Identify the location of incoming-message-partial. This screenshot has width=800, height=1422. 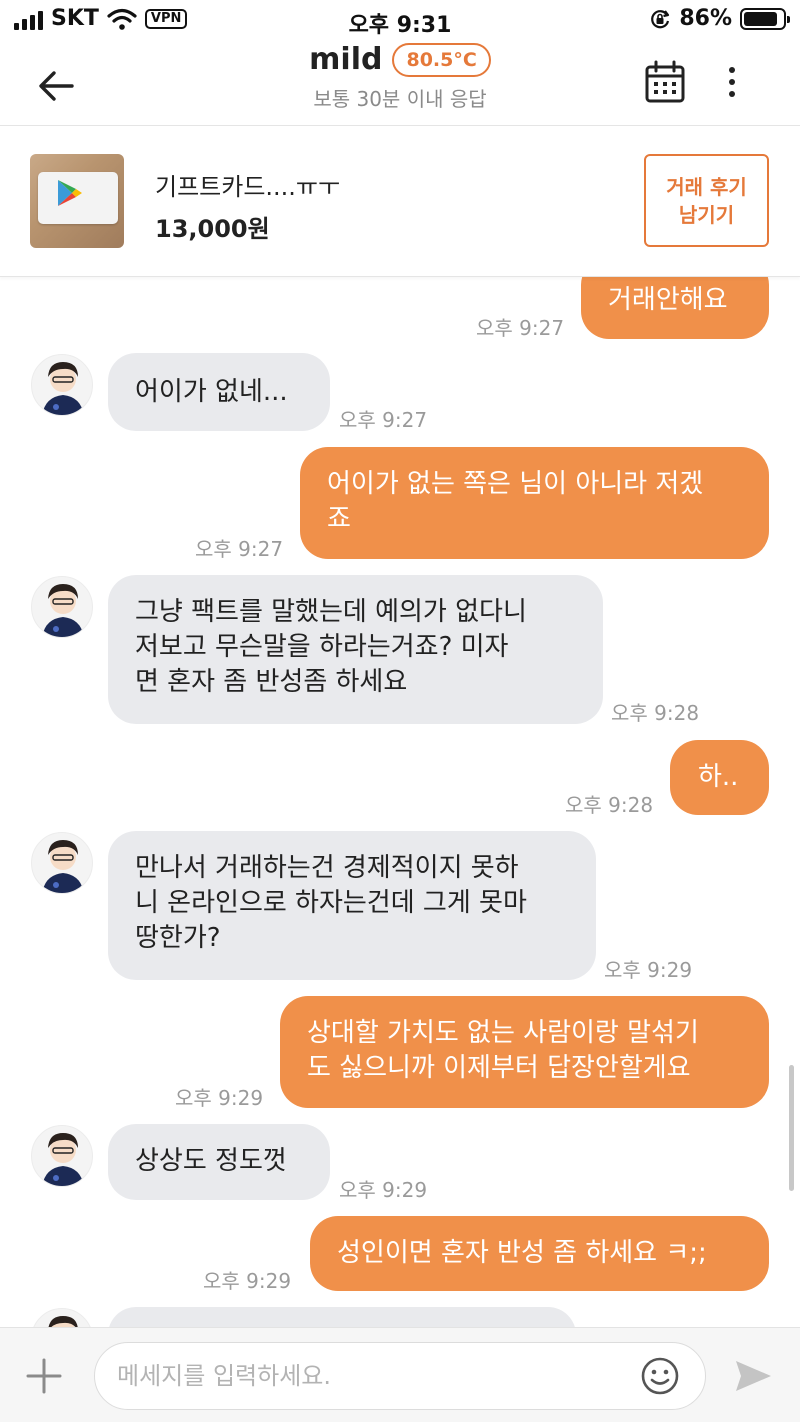
(342, 1317).